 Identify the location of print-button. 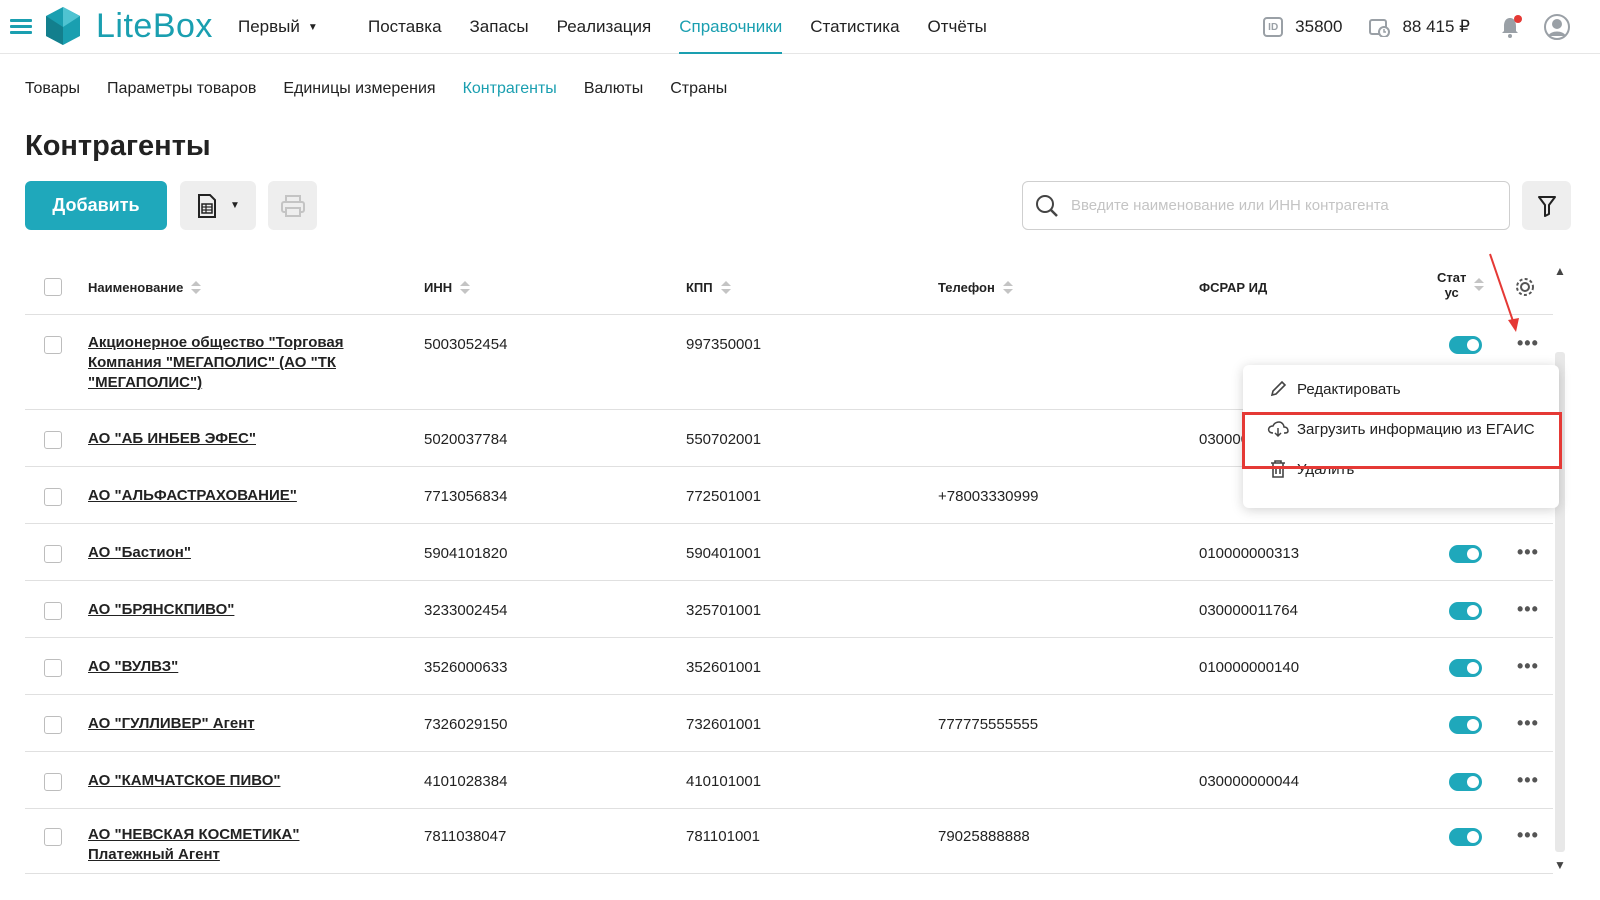
(292, 205).